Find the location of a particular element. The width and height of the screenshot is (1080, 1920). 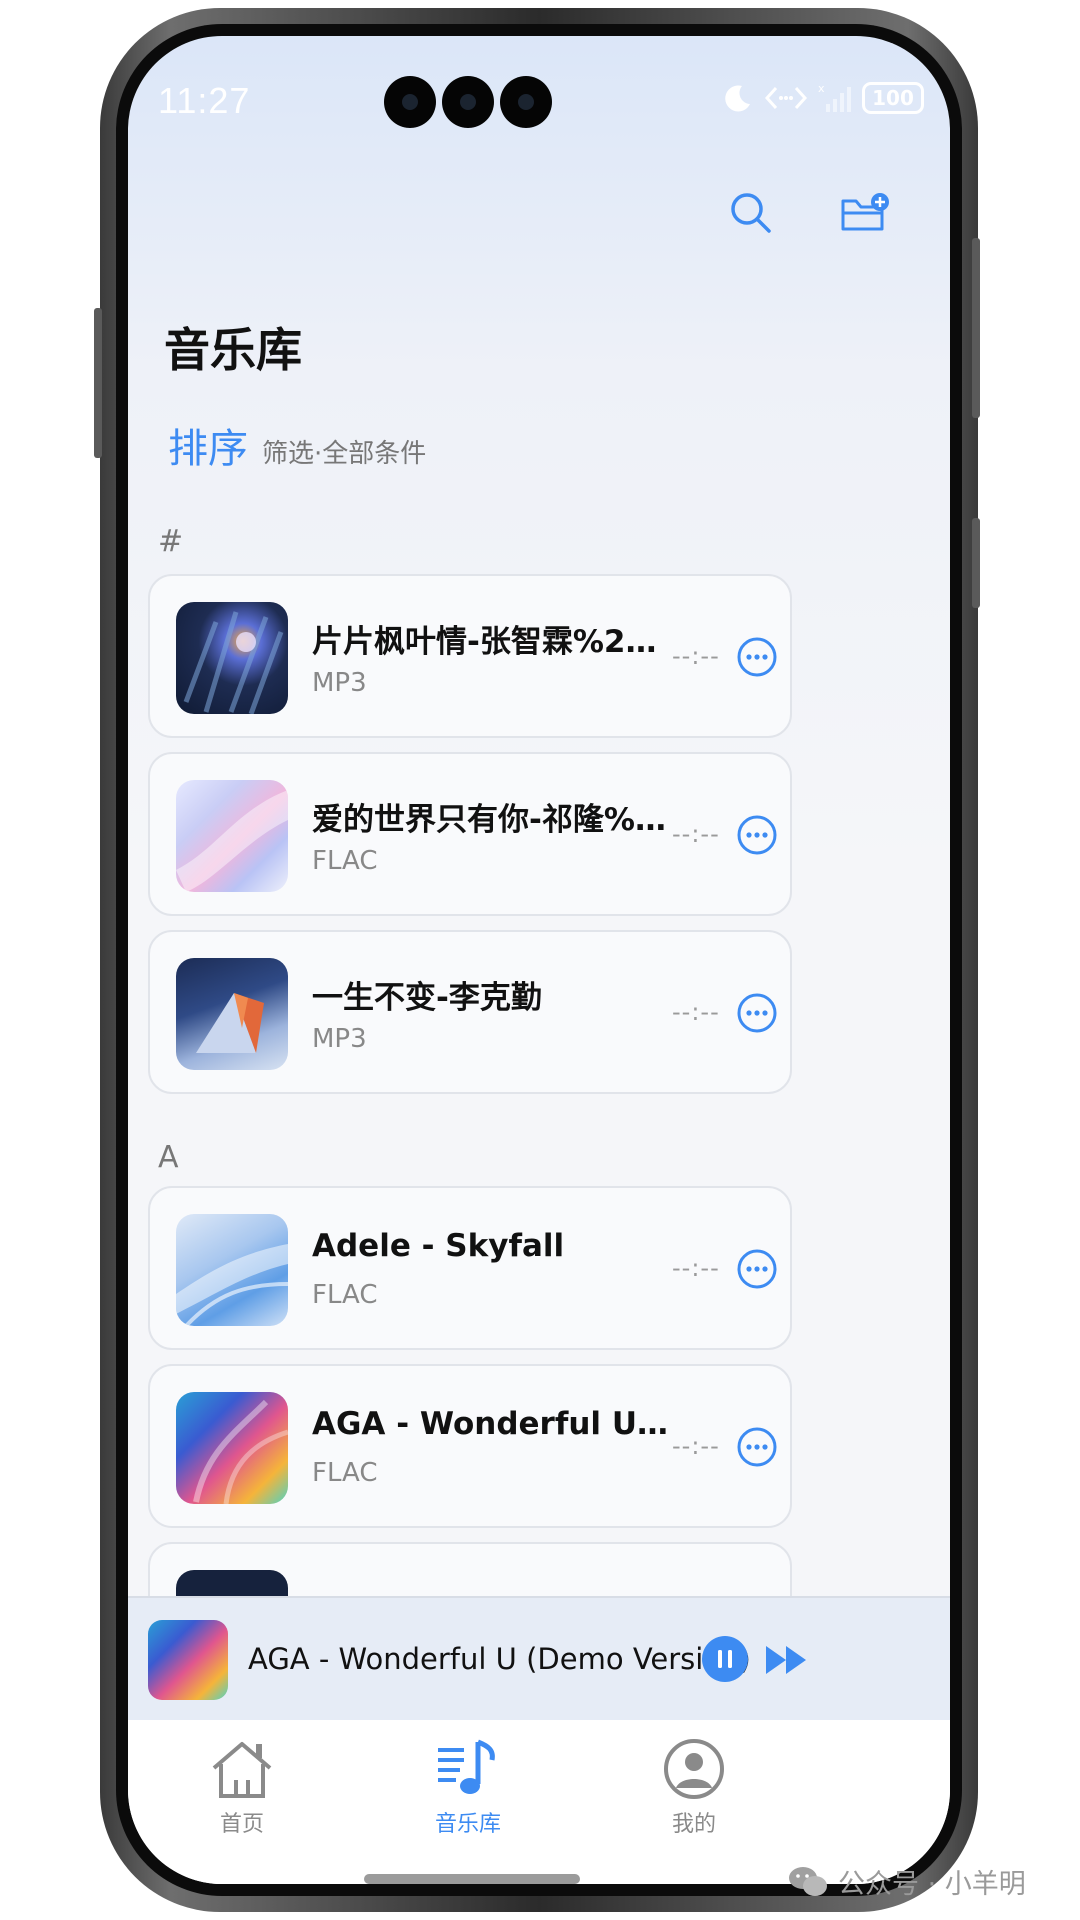

nav-music-library: 音乐库 is located at coordinates (468, 1788).